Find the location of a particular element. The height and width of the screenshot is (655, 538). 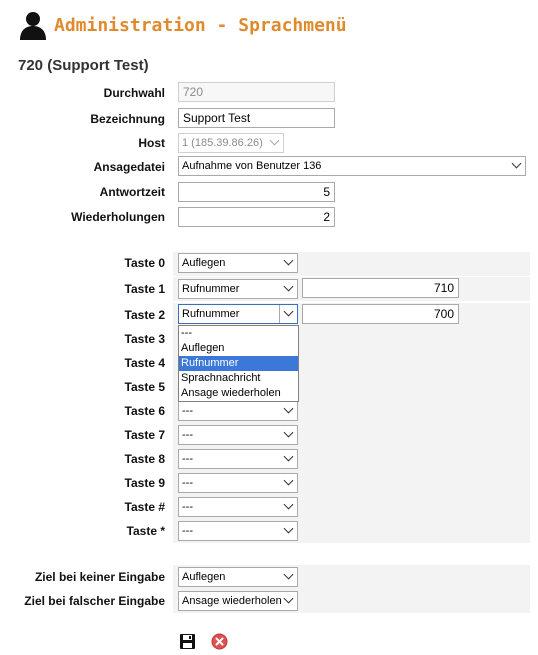

cancel-icon is located at coordinates (219, 641).